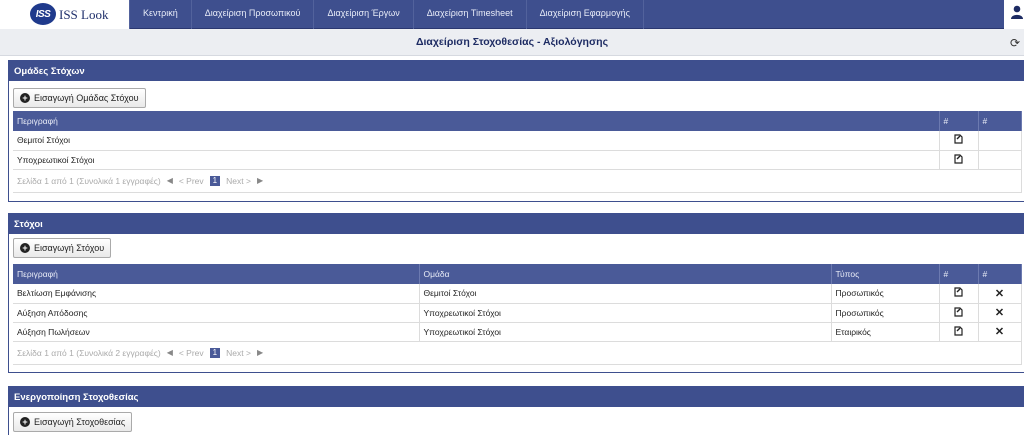 The image size is (1024, 435). What do you see at coordinates (364, 14) in the screenshot?
I see `nav-projects: Διαχείριση Έργων` at bounding box center [364, 14].